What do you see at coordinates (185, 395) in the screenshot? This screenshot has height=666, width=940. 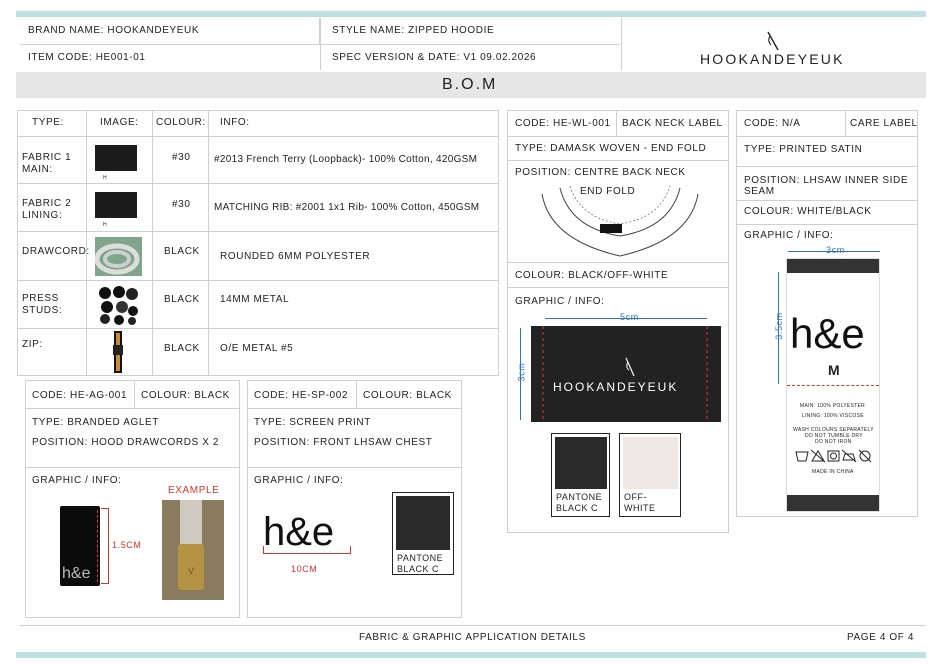 I see `aglet-colour: COLOUR: BLACK` at bounding box center [185, 395].